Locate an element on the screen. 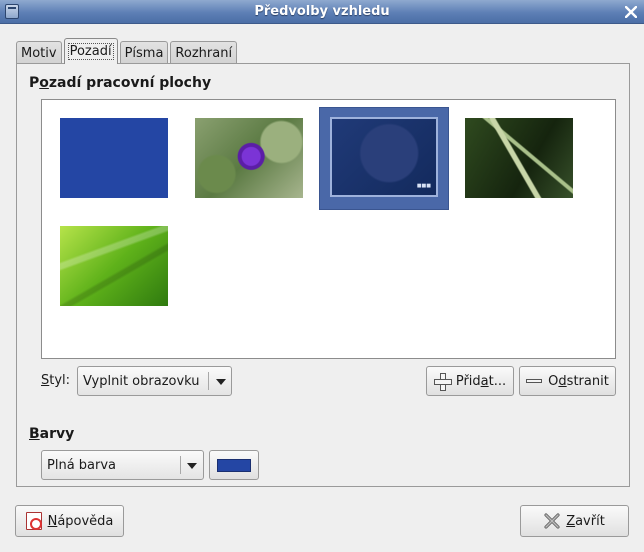 The height and width of the screenshot is (552, 644). wallpaper-selected-frame: ■■■ is located at coordinates (384, 158).